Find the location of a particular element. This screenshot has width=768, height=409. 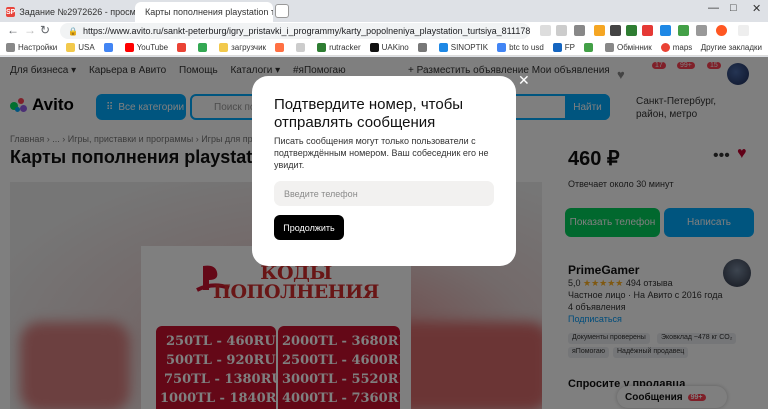

settings-icon is located at coordinates (10, 47).